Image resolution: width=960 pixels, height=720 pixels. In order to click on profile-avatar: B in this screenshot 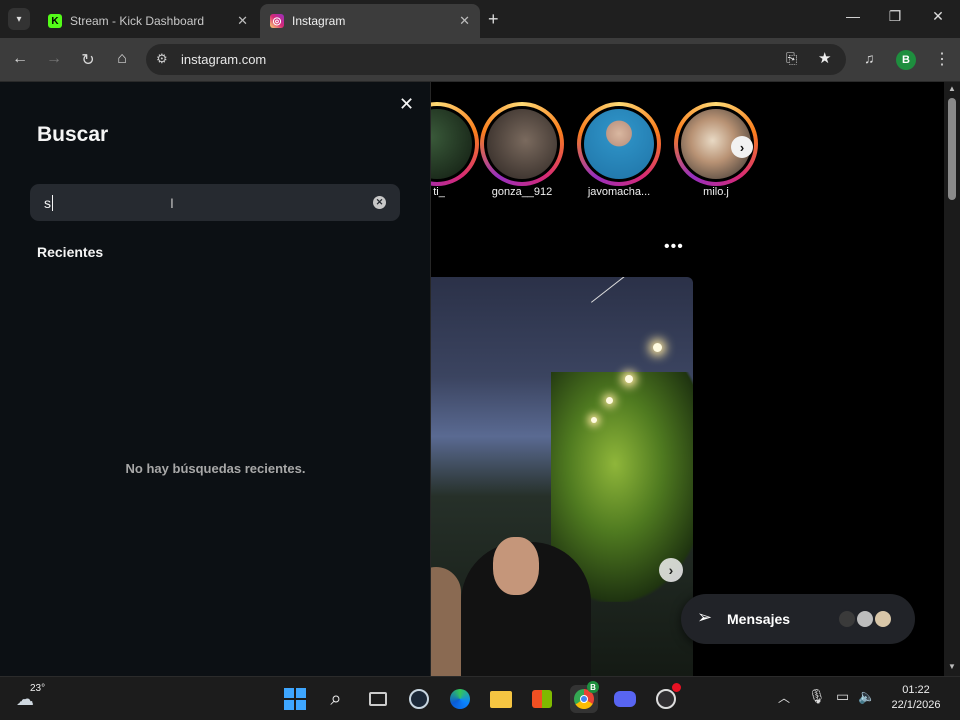, I will do `click(906, 60)`.